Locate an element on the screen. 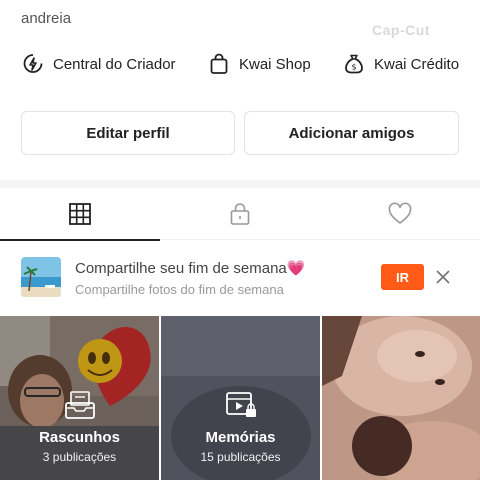 Image resolution: width=480 pixels, height=480 pixels. kwai-credit-link: $ Kwai Crédito is located at coordinates (400, 64).